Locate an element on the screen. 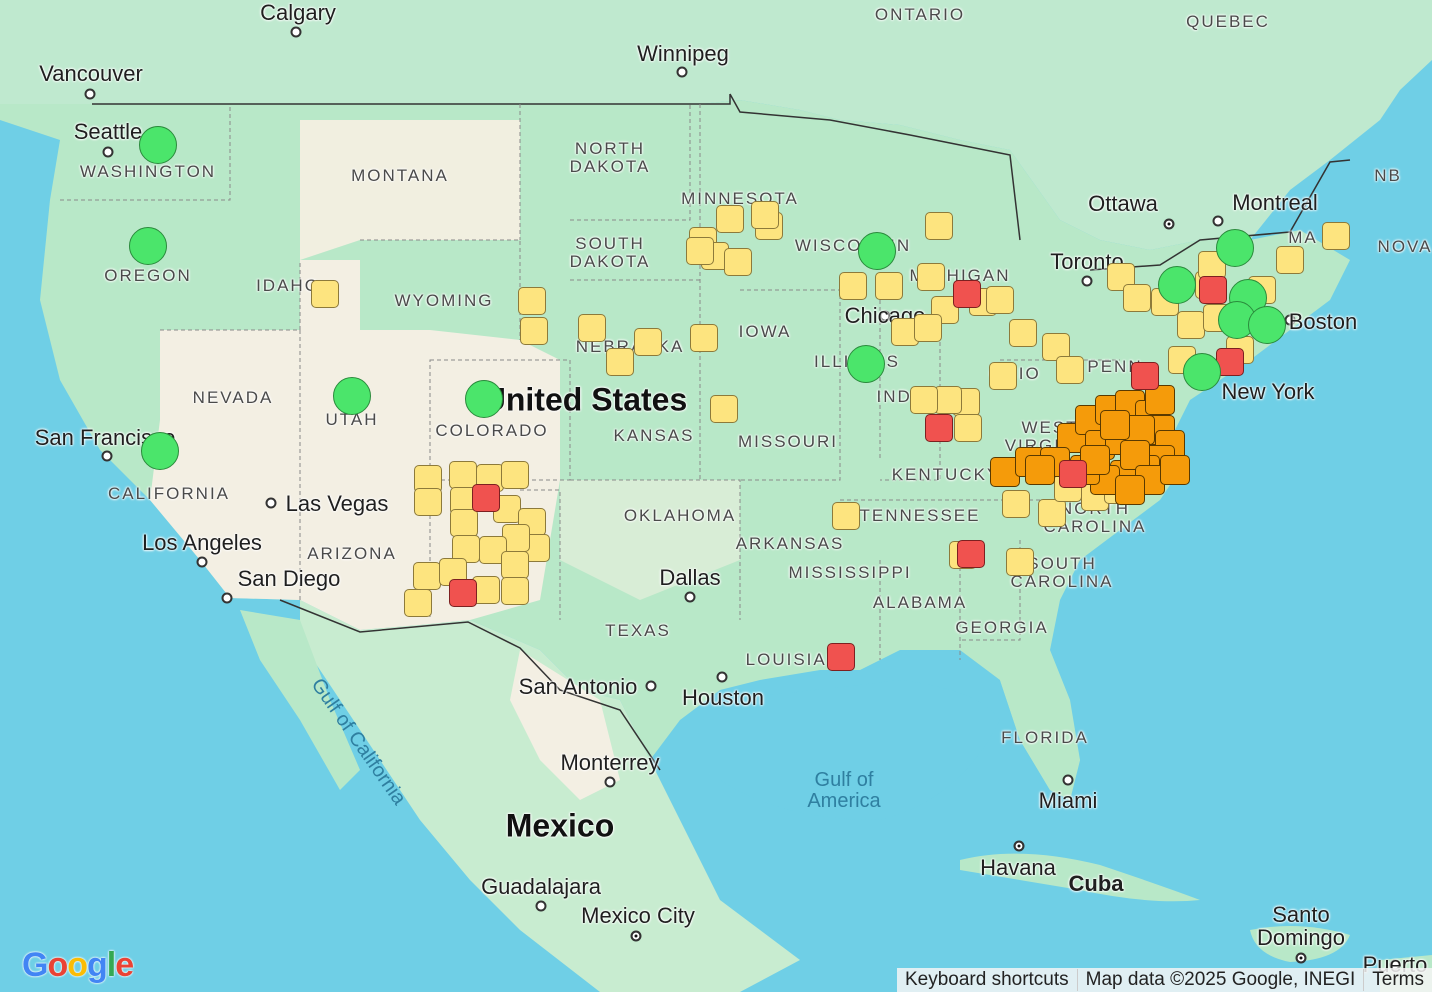  map-data-attribution: Map data ©2025 Google, INEGI is located at coordinates (1220, 980).